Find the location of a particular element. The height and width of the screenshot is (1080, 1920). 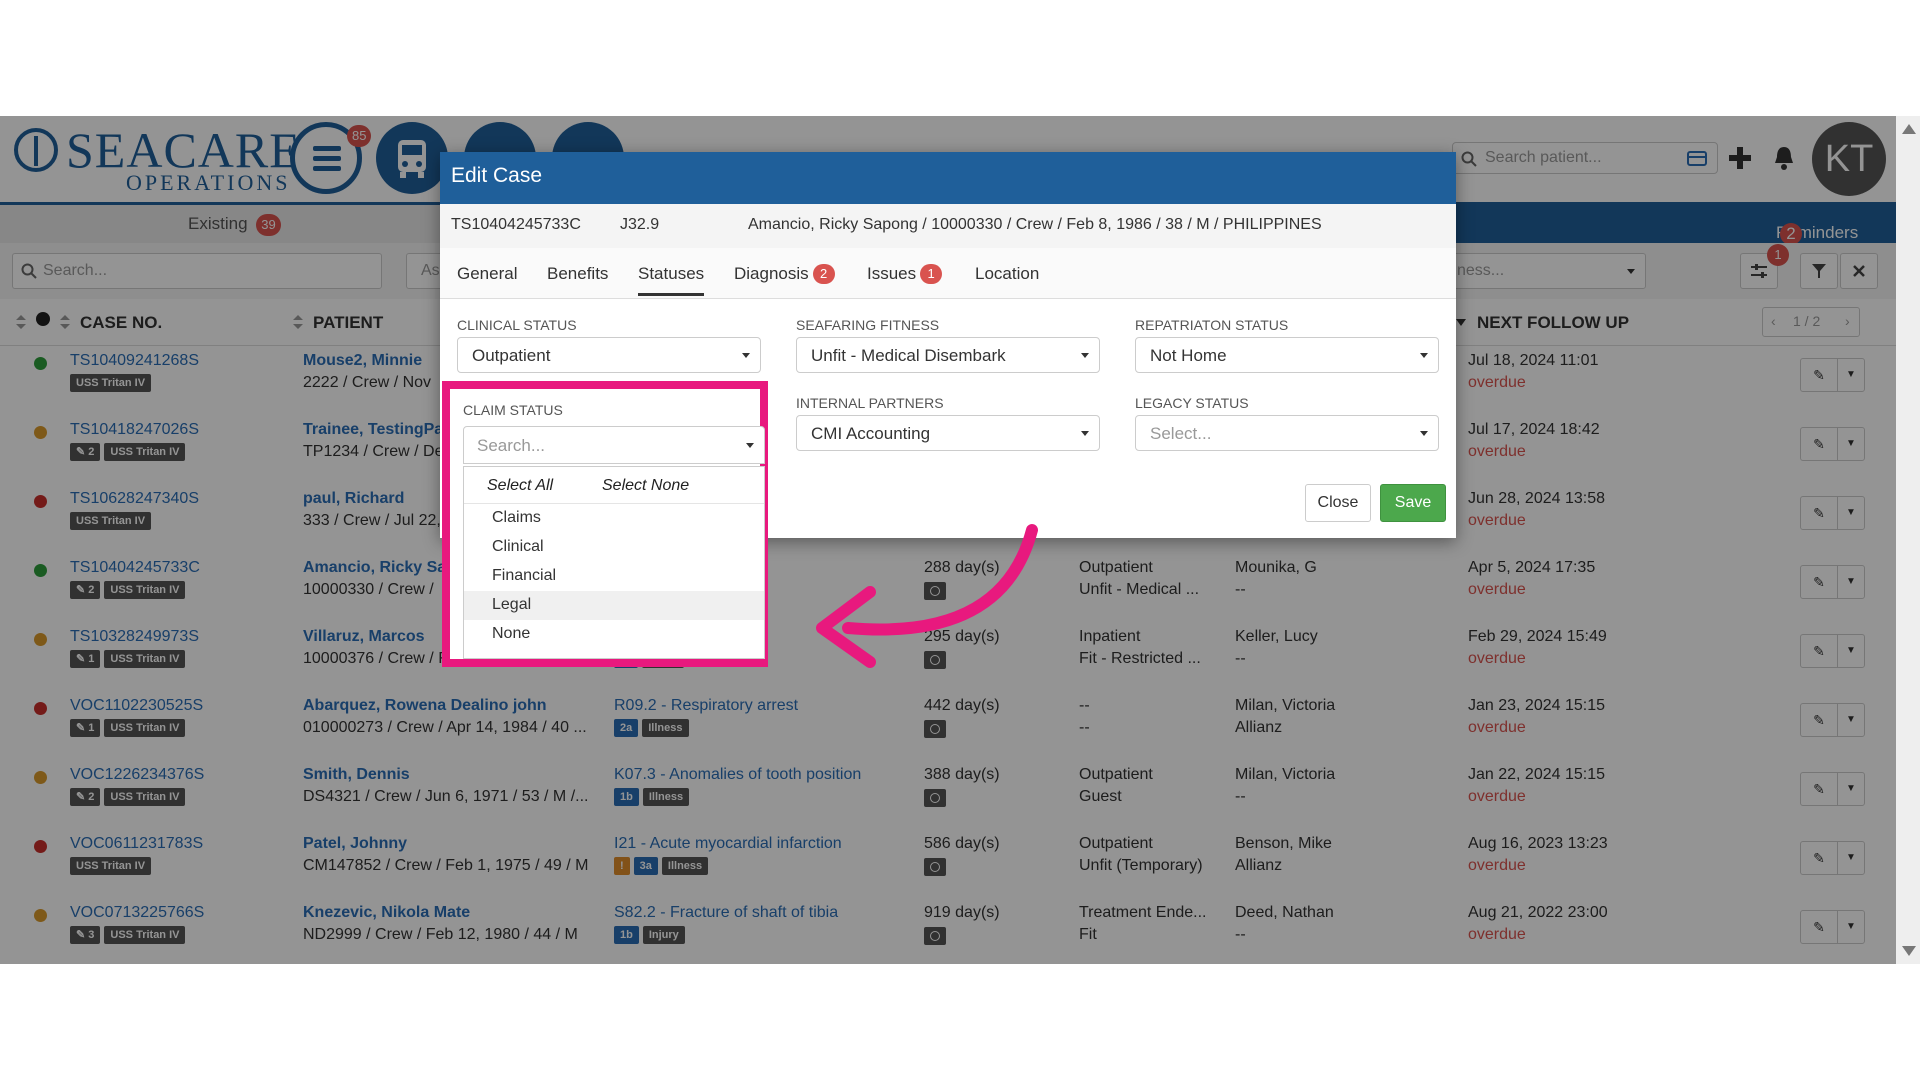

tab-diagnosis: Diagnosis 2 is located at coordinates (784, 274).